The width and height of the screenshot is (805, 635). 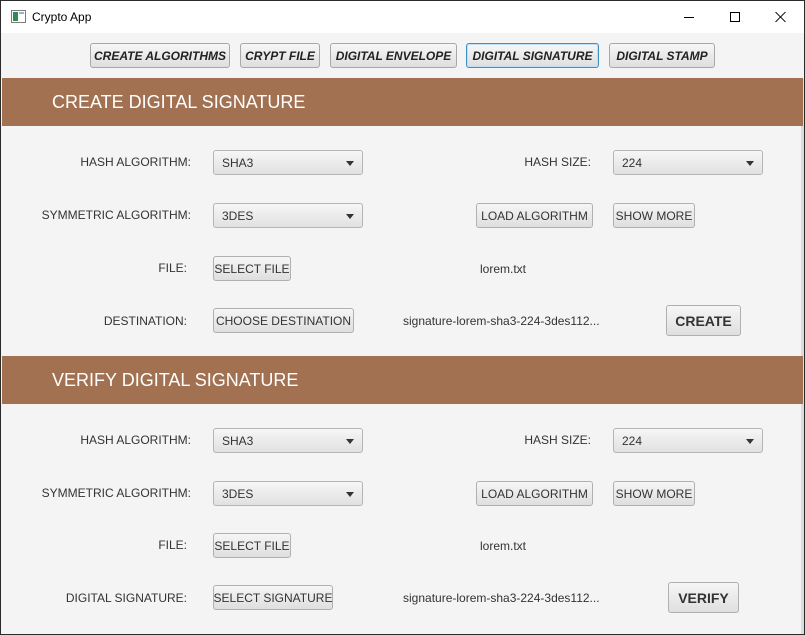 I want to click on close-icon, so click(x=781, y=17).